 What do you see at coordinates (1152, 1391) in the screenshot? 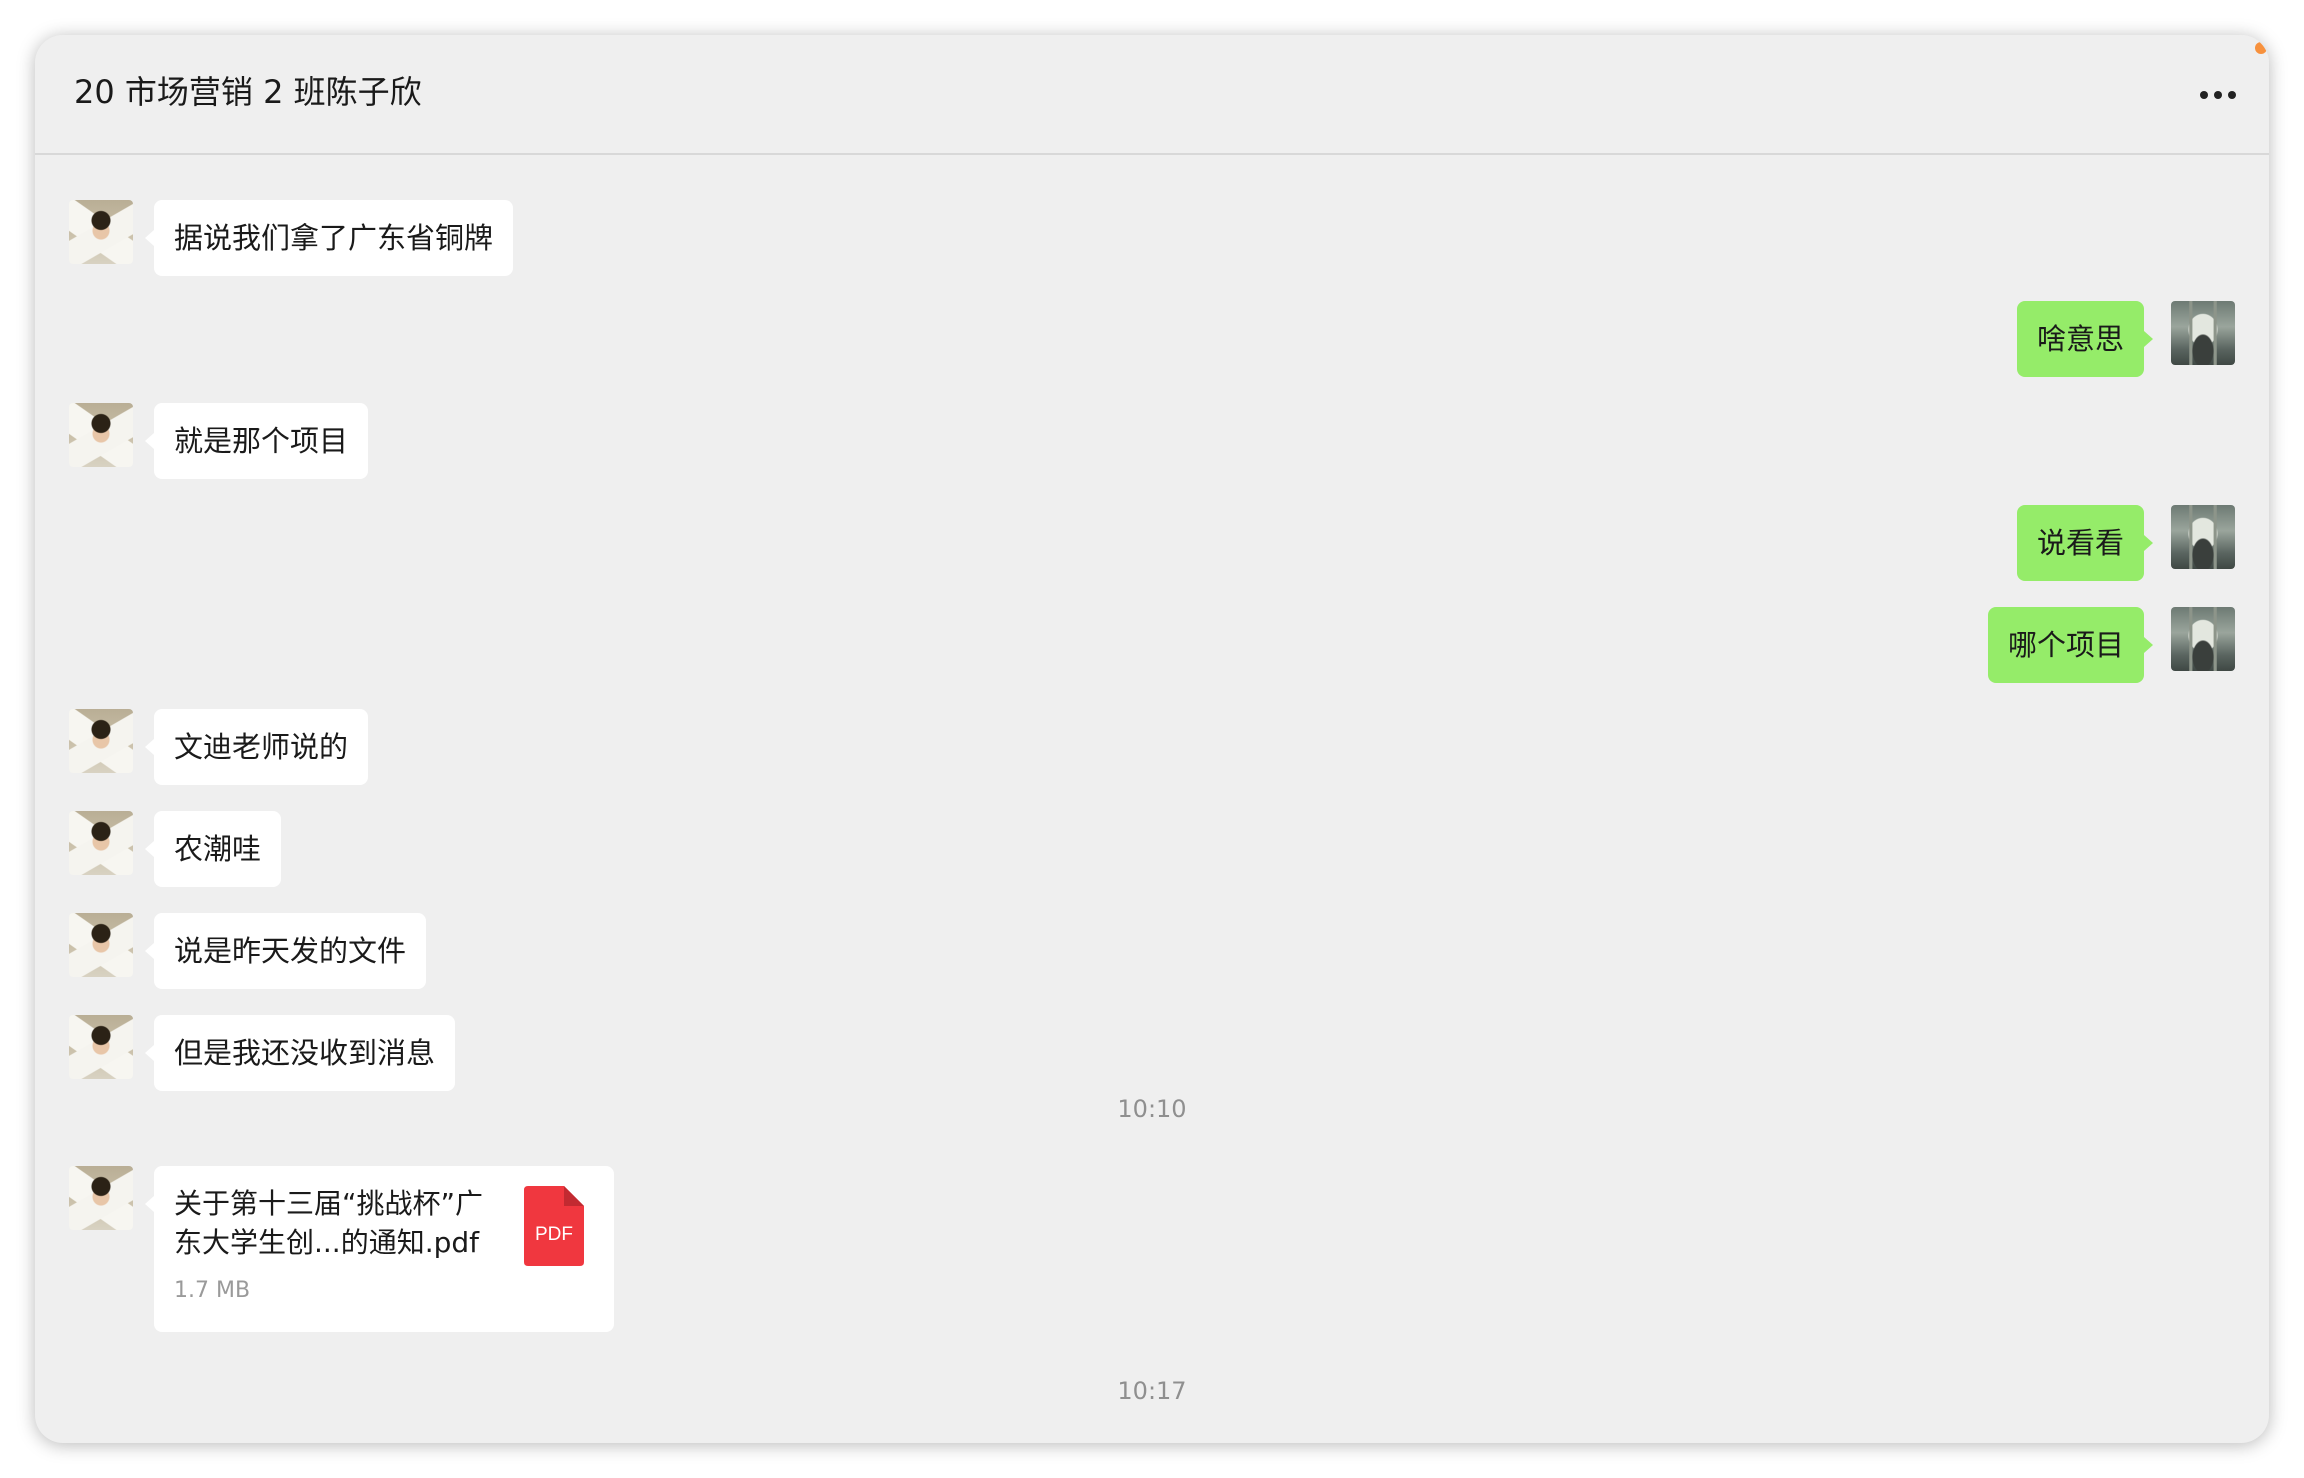
I see `message-timestamp: 10:17` at bounding box center [1152, 1391].